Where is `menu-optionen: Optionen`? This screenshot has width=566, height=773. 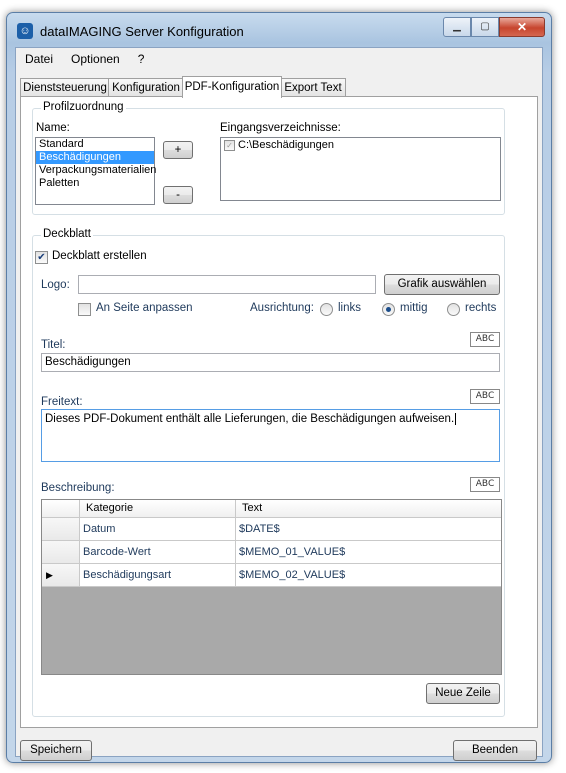 menu-optionen: Optionen is located at coordinates (95, 59).